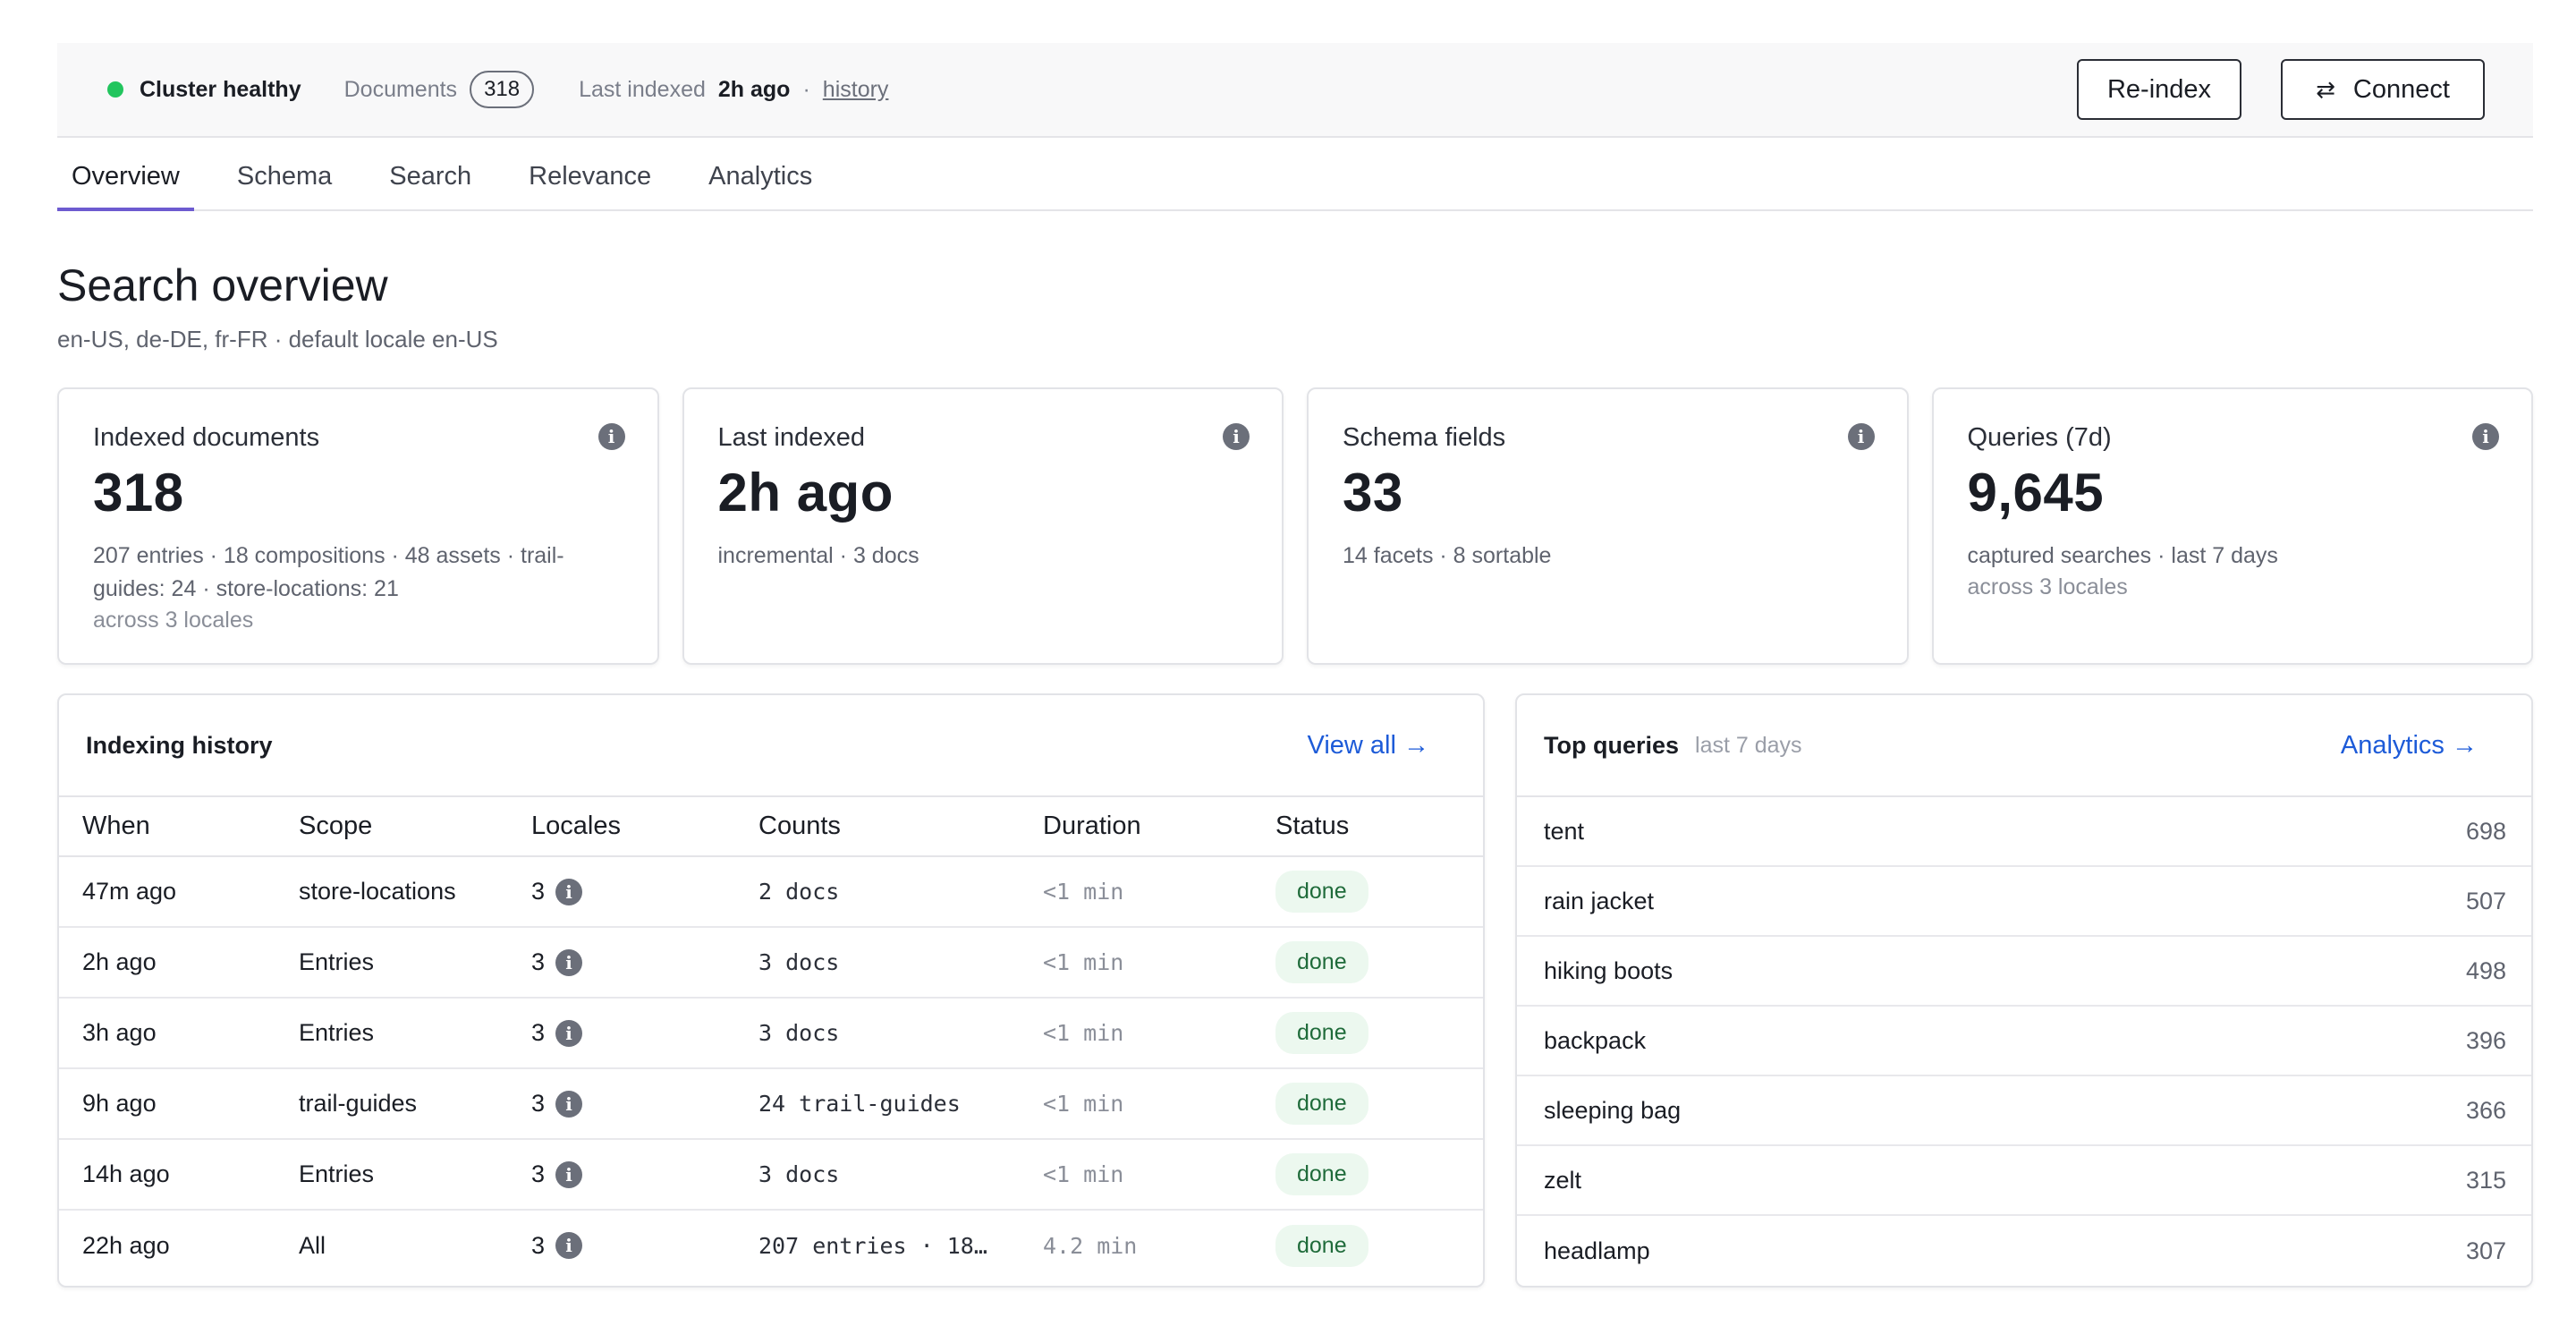  I want to click on table-row: 2h ago Entries 3i 3 docs <1 min done, so click(771, 963).